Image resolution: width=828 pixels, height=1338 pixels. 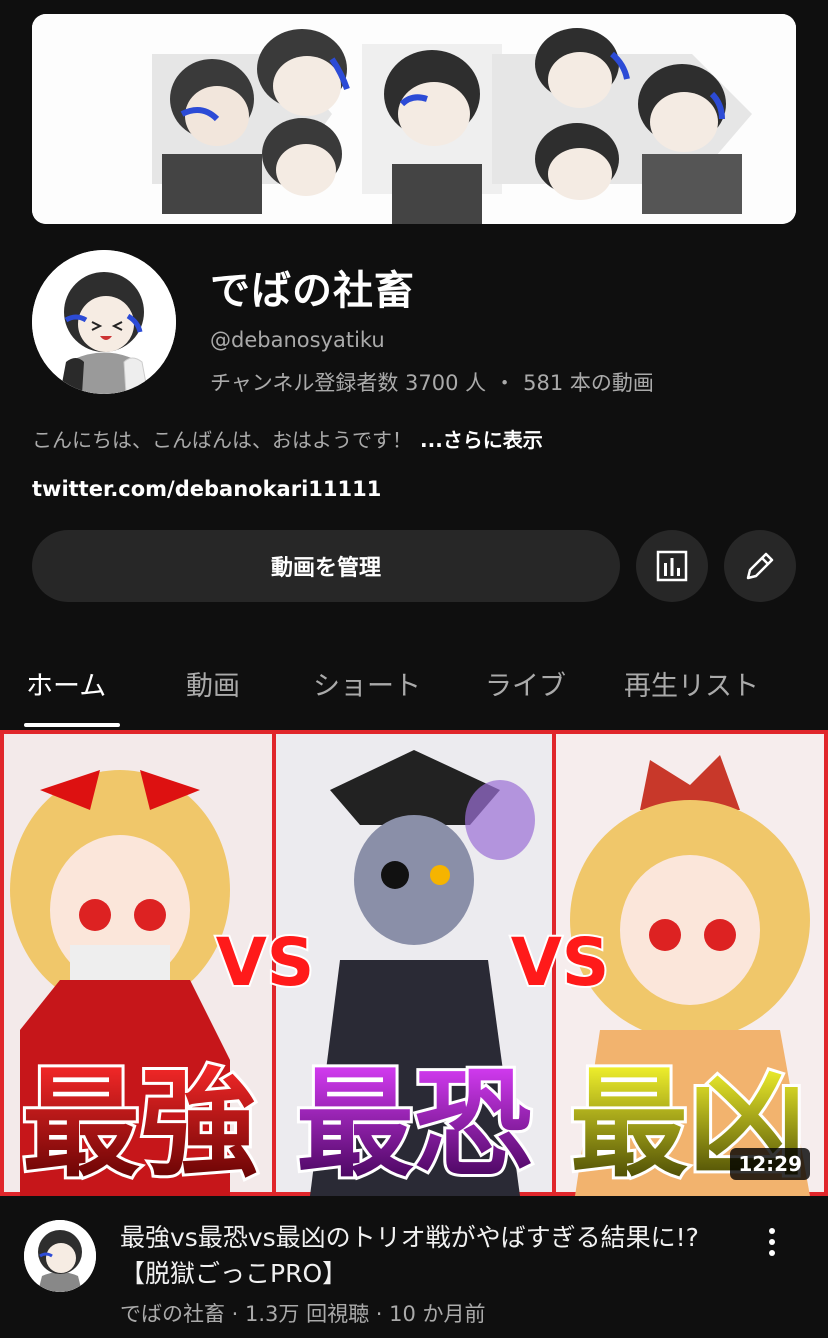 What do you see at coordinates (560, 962) in the screenshot?
I see `vs-right-text: VS` at bounding box center [560, 962].